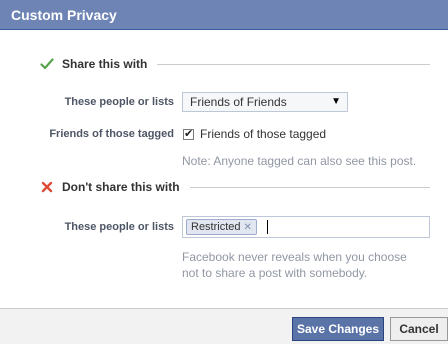 This screenshot has height=344, width=448. Describe the element at coordinates (216, 227) in the screenshot. I see `token-label: Restricted` at that location.